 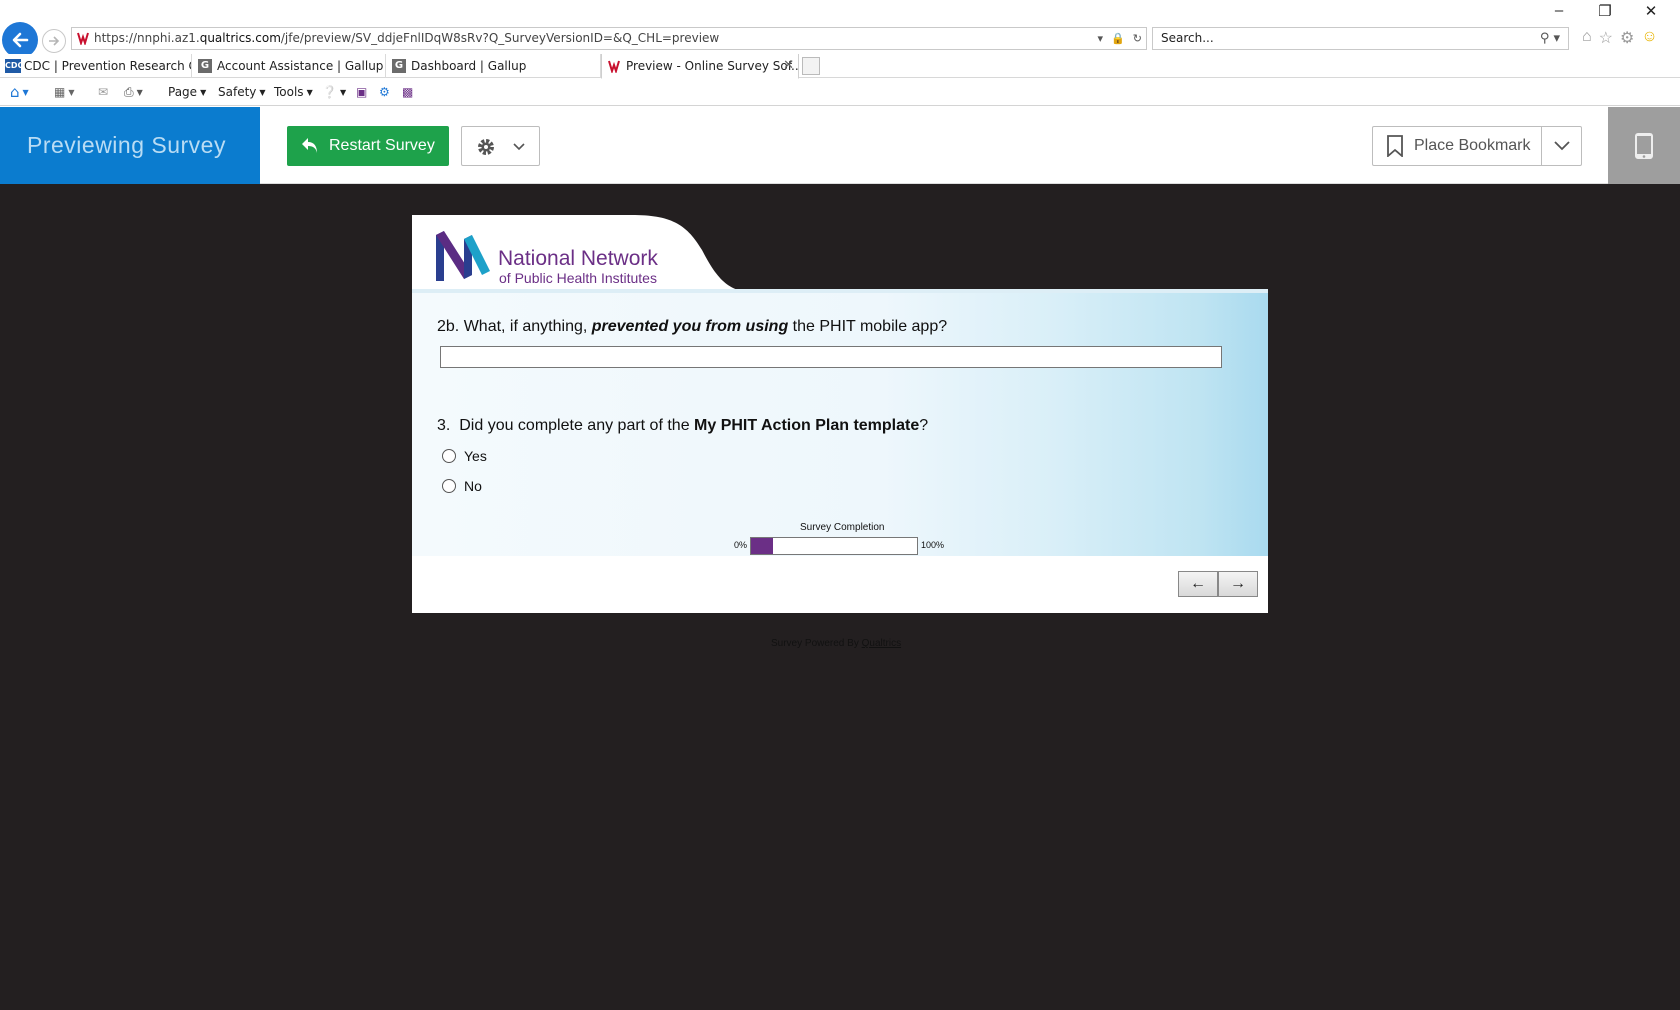 I want to click on q3-suffix: ?, so click(x=924, y=425).